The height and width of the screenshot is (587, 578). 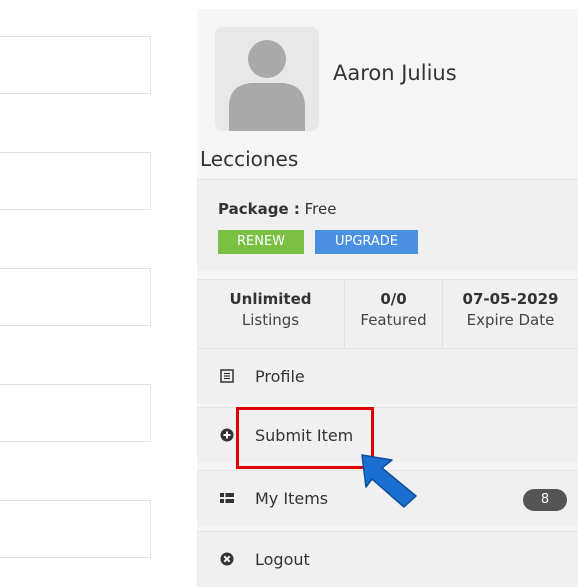 I want to click on stat-label: Featured, so click(x=393, y=320).